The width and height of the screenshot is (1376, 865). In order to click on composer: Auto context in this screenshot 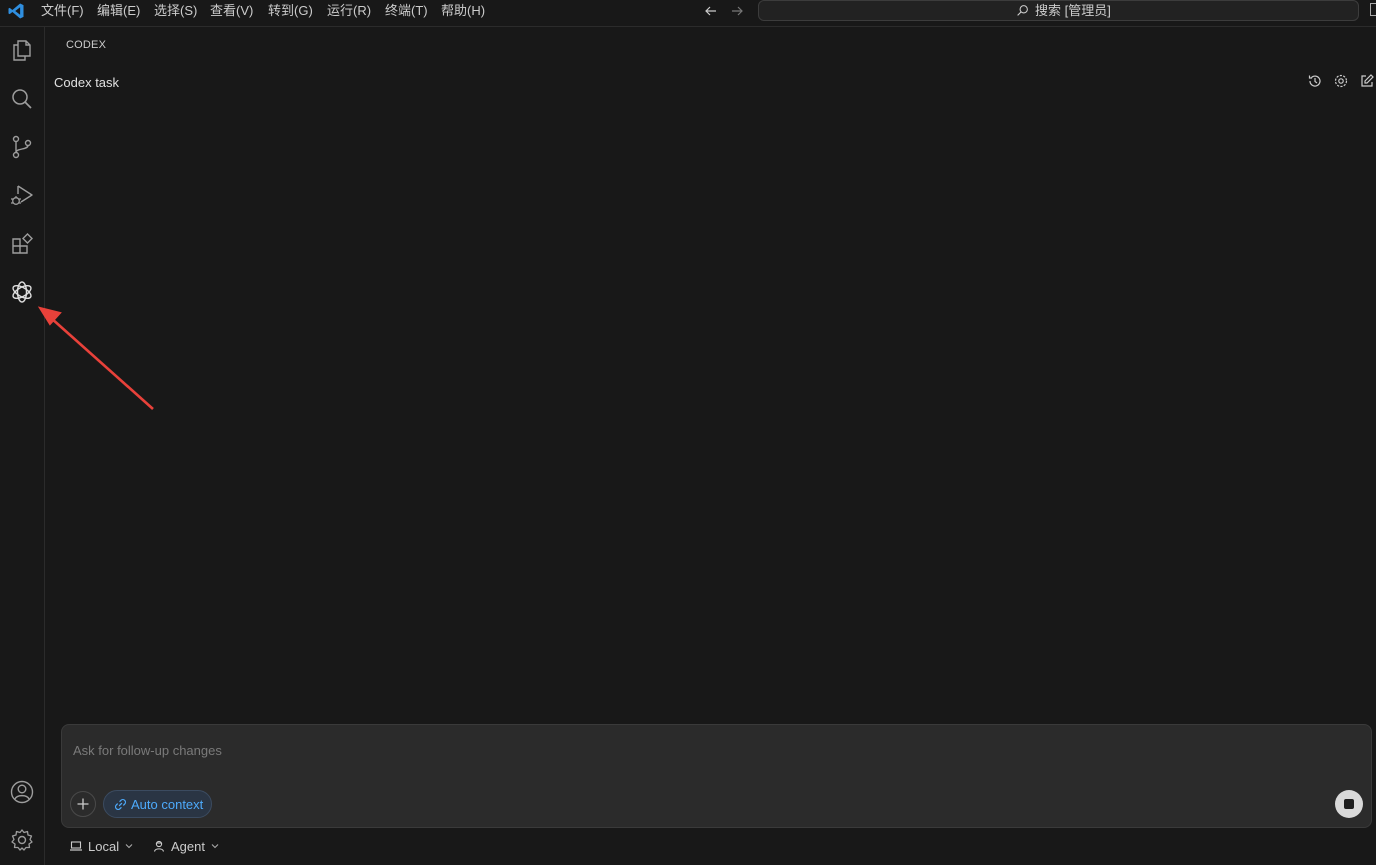, I will do `click(716, 776)`.